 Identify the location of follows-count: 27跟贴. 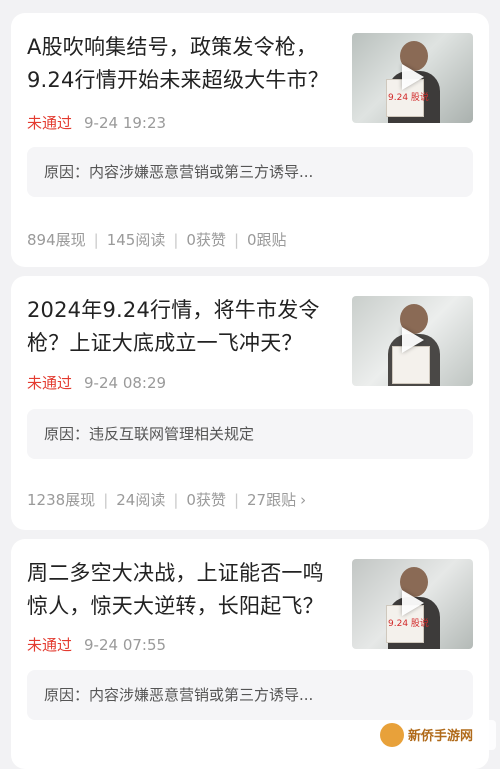
(271, 500).